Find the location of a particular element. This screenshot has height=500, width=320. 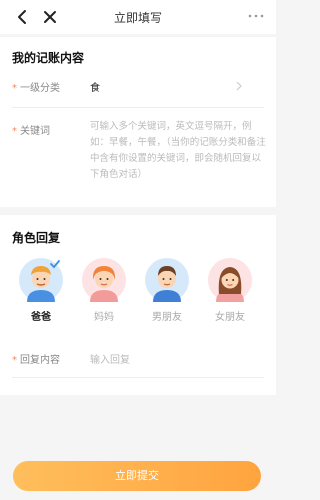

reply-input: 输入回复 is located at coordinates (110, 358).